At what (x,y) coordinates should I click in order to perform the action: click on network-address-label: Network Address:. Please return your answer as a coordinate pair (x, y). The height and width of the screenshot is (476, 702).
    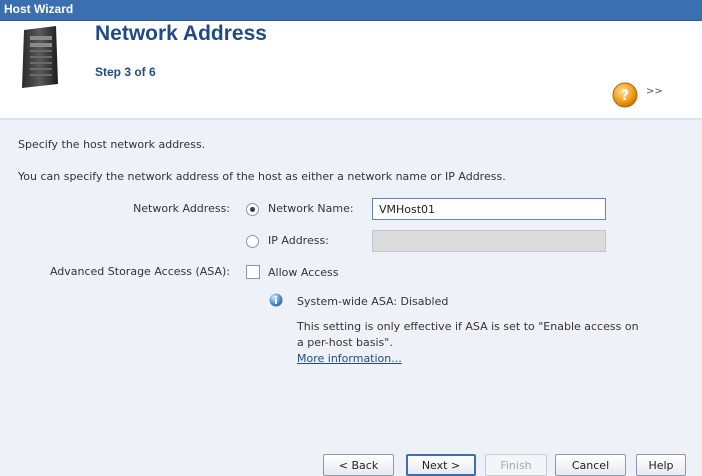
    Looking at the image, I should click on (181, 208).